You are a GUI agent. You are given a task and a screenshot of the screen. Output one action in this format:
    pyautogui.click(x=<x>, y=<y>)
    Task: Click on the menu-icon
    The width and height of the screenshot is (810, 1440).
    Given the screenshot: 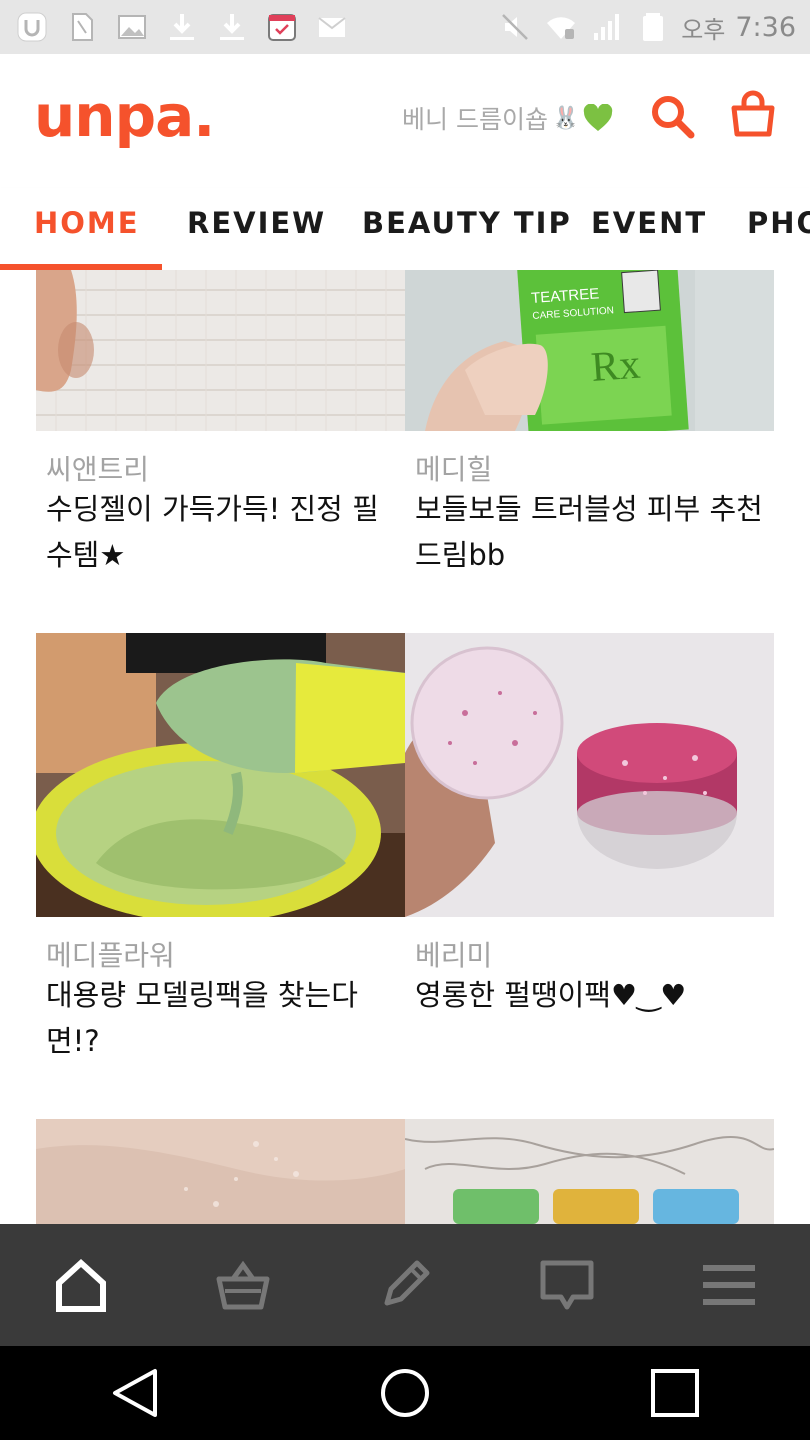 What is the action you would take?
    pyautogui.click(x=729, y=1285)
    